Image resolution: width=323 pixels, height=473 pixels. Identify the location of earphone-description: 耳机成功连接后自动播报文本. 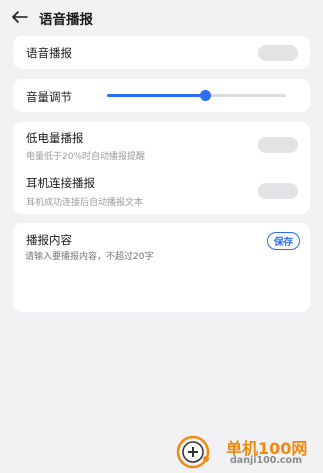
(85, 203).